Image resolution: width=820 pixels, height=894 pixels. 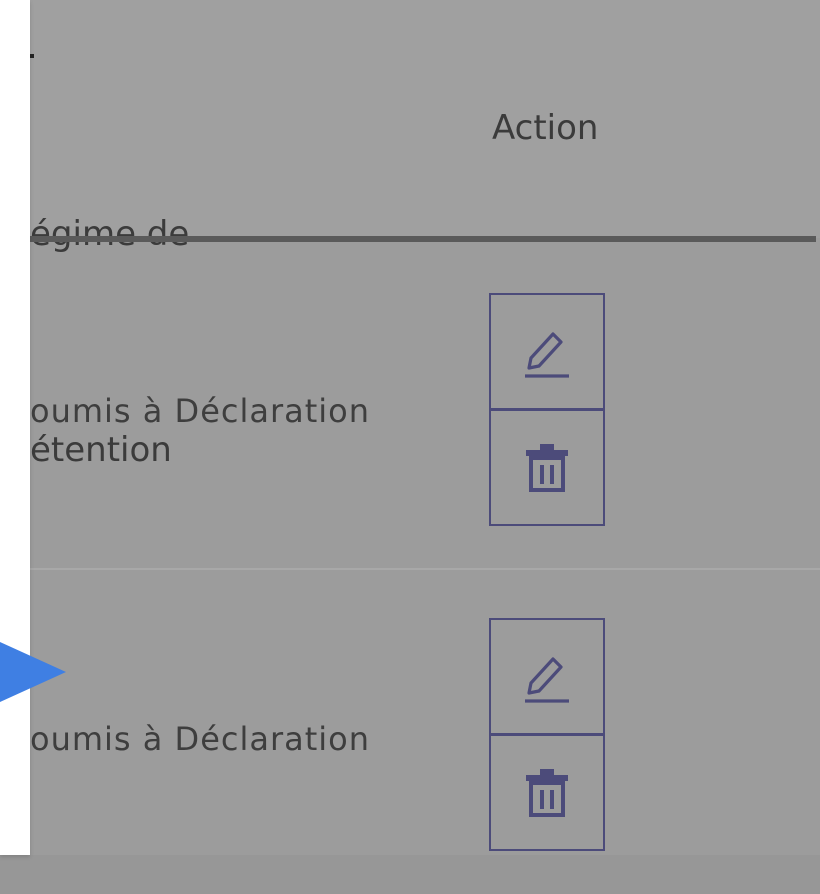 What do you see at coordinates (545, 128) in the screenshot?
I see `column-header-action: Action` at bounding box center [545, 128].